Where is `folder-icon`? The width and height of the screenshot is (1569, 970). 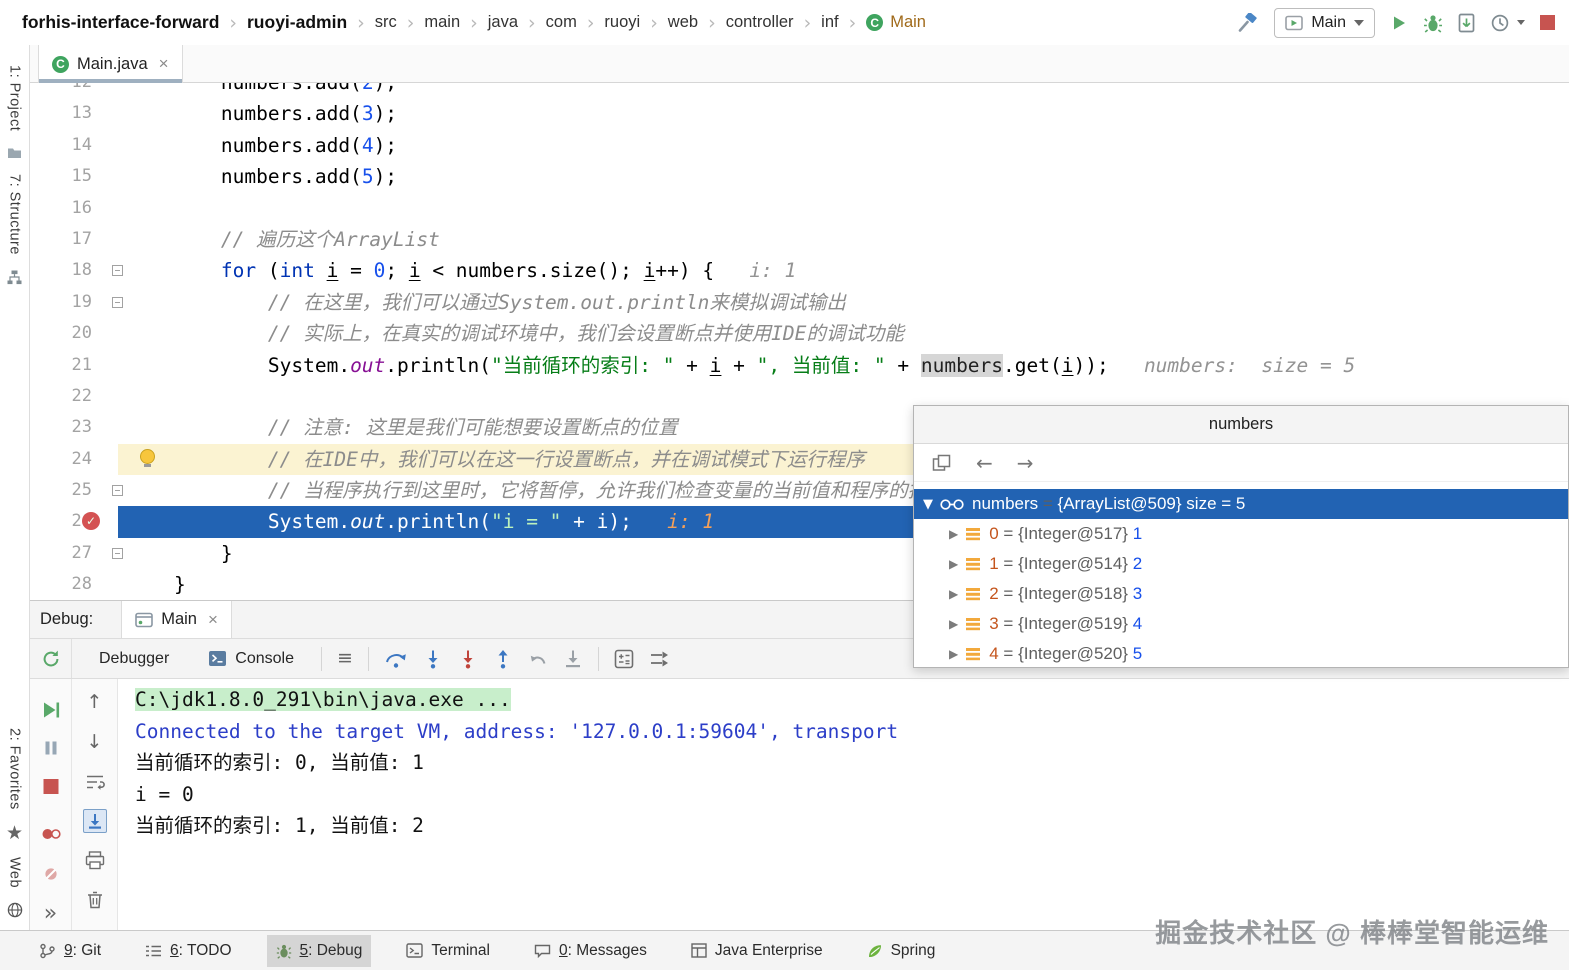
folder-icon is located at coordinates (14, 152).